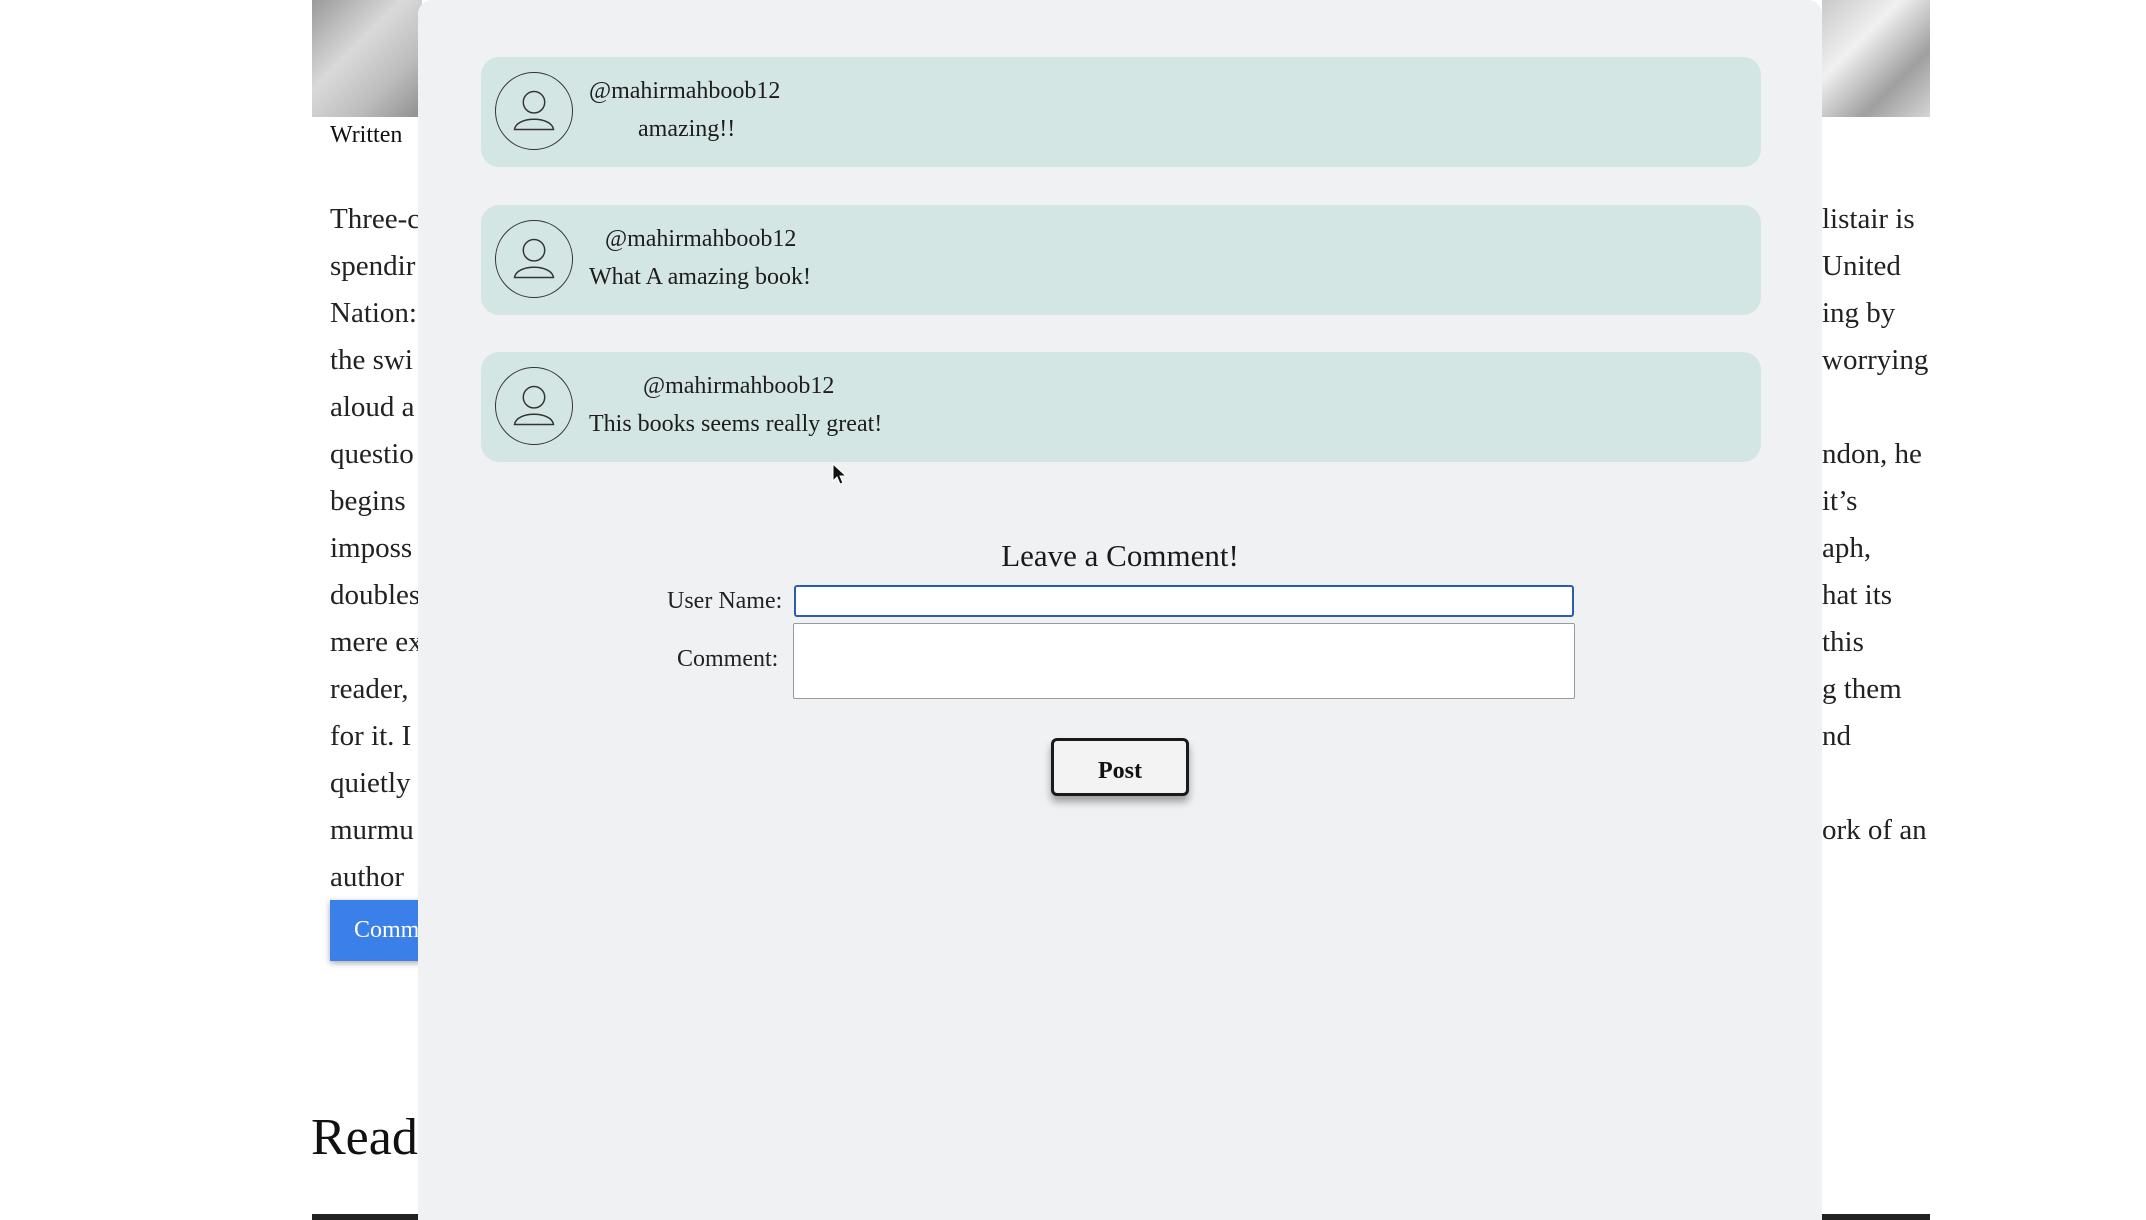  Describe the element at coordinates (372, 830) in the screenshot. I see `article-line: murmu` at that location.